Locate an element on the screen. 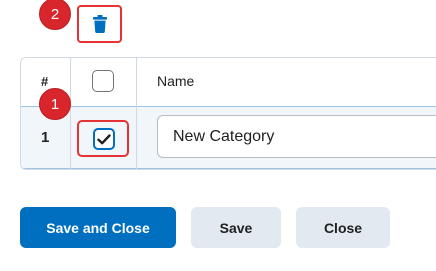 This screenshot has height=271, width=436. row-checkbox-highlight is located at coordinates (103, 138).